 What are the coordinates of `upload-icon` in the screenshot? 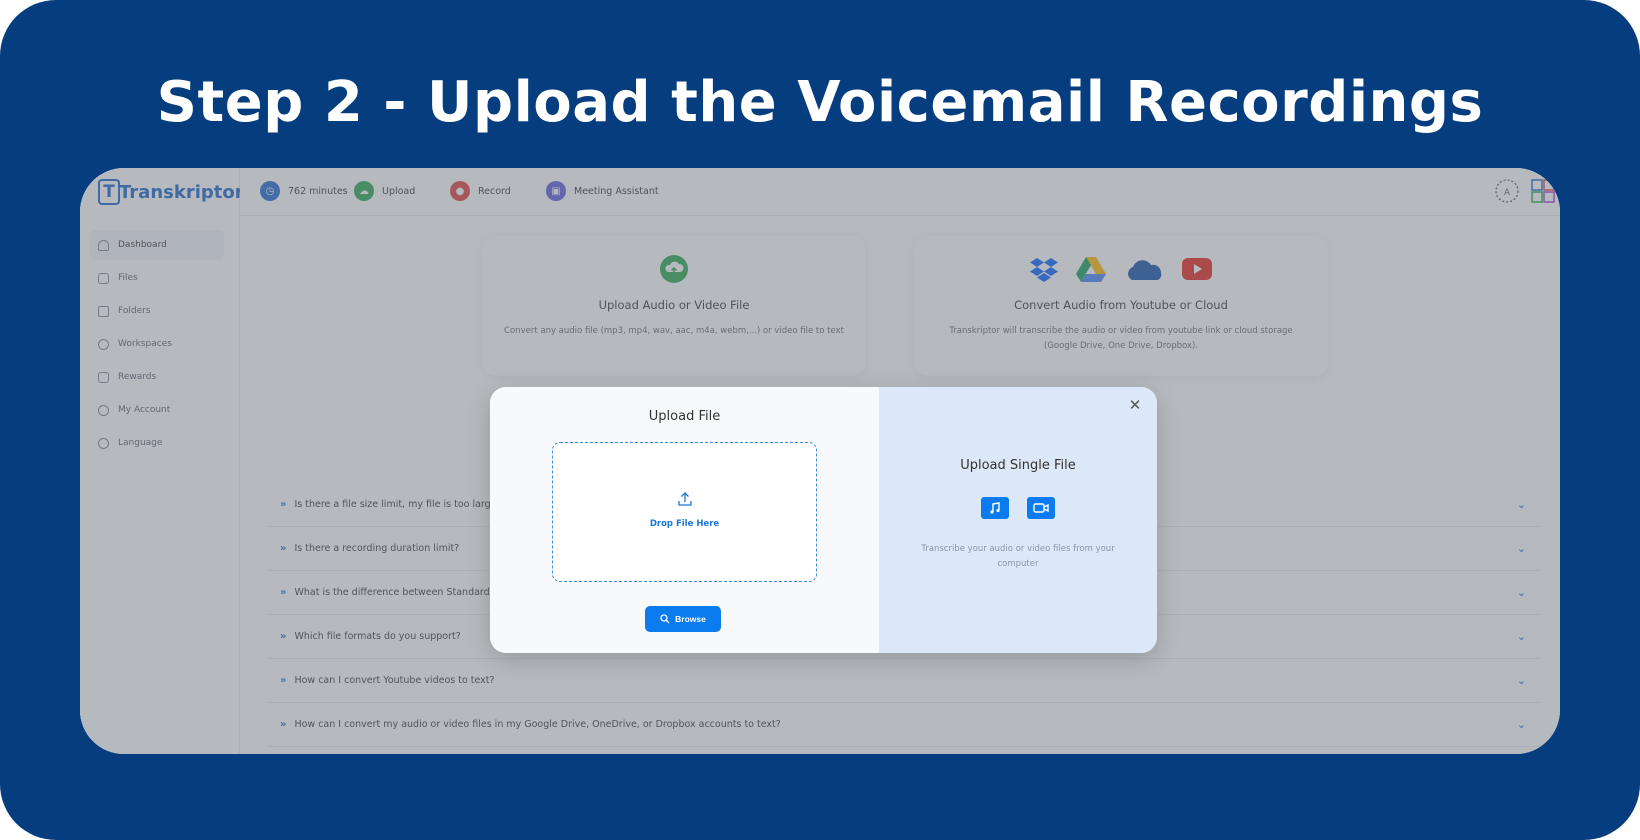 It's located at (685, 499).